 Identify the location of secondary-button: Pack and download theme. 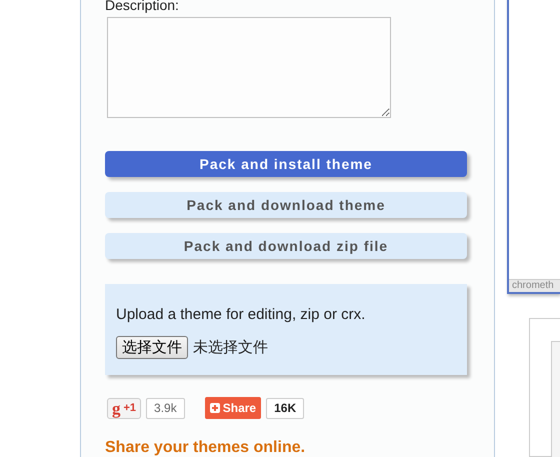
(286, 205).